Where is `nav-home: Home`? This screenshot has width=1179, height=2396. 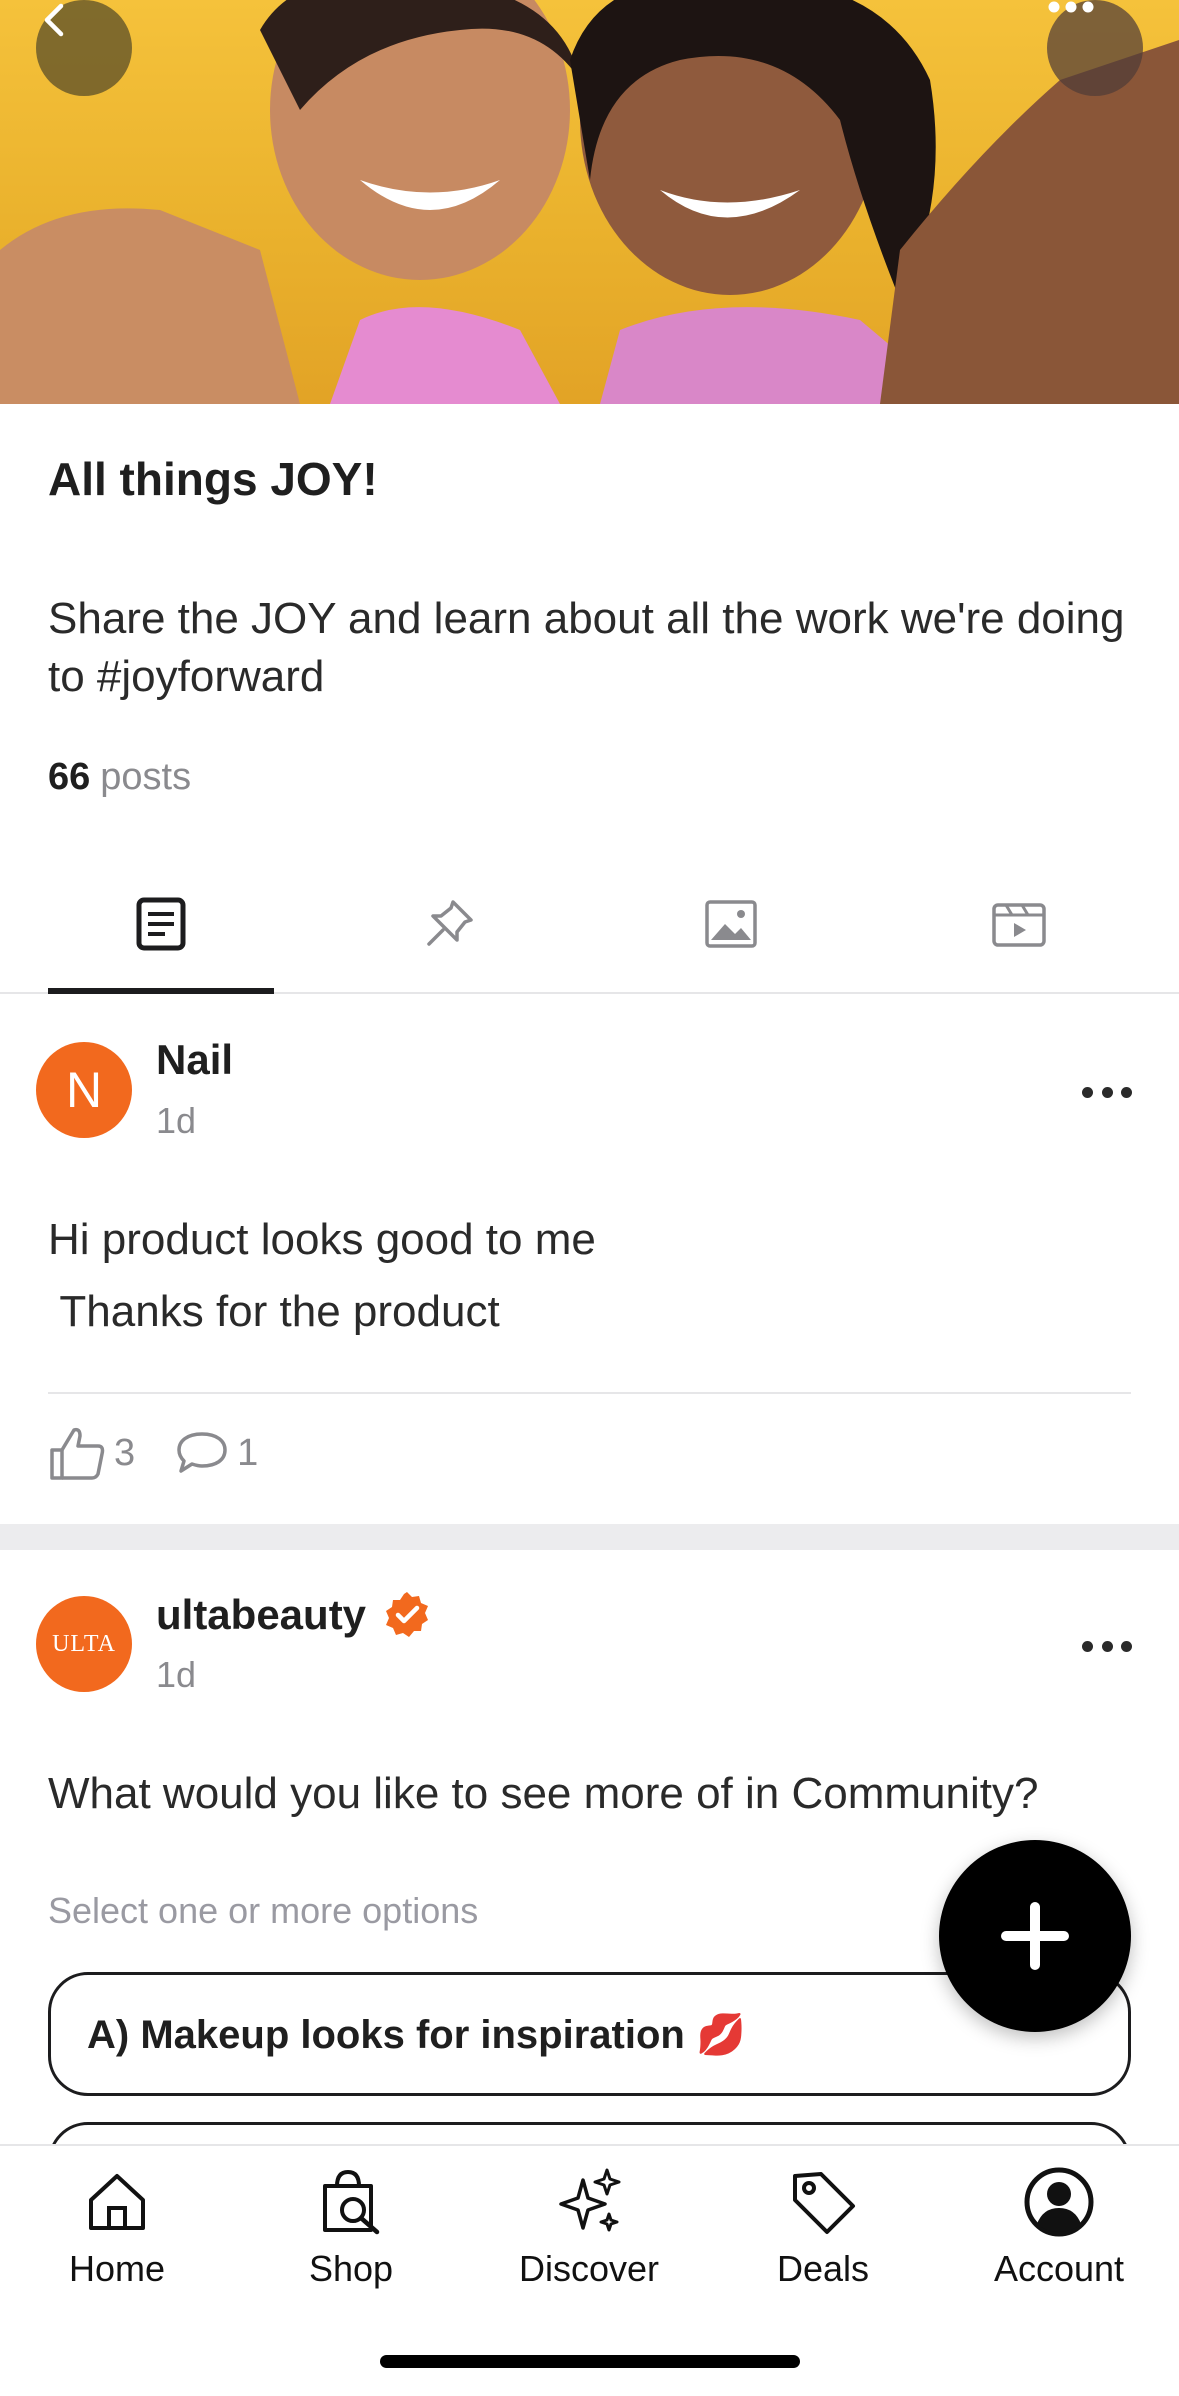 nav-home: Home is located at coordinates (117, 2228).